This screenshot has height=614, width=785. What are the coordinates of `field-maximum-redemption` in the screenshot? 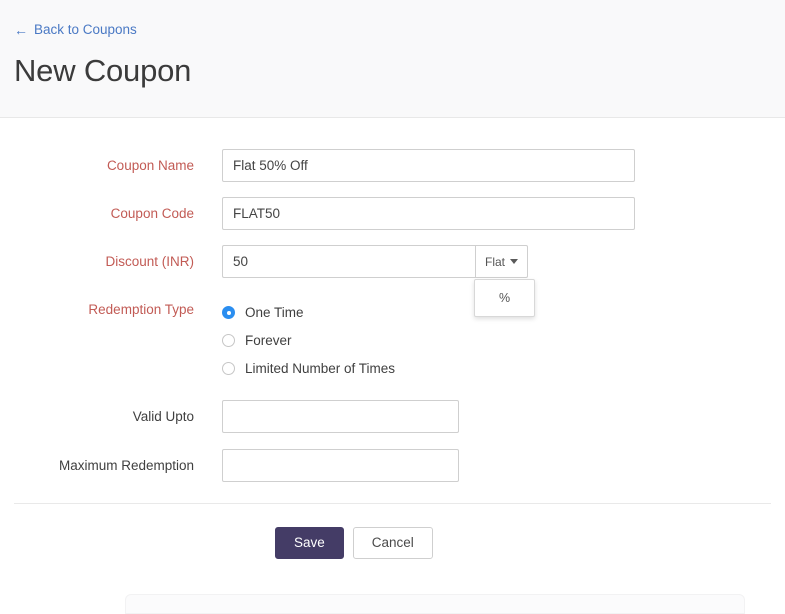 It's located at (340, 465).